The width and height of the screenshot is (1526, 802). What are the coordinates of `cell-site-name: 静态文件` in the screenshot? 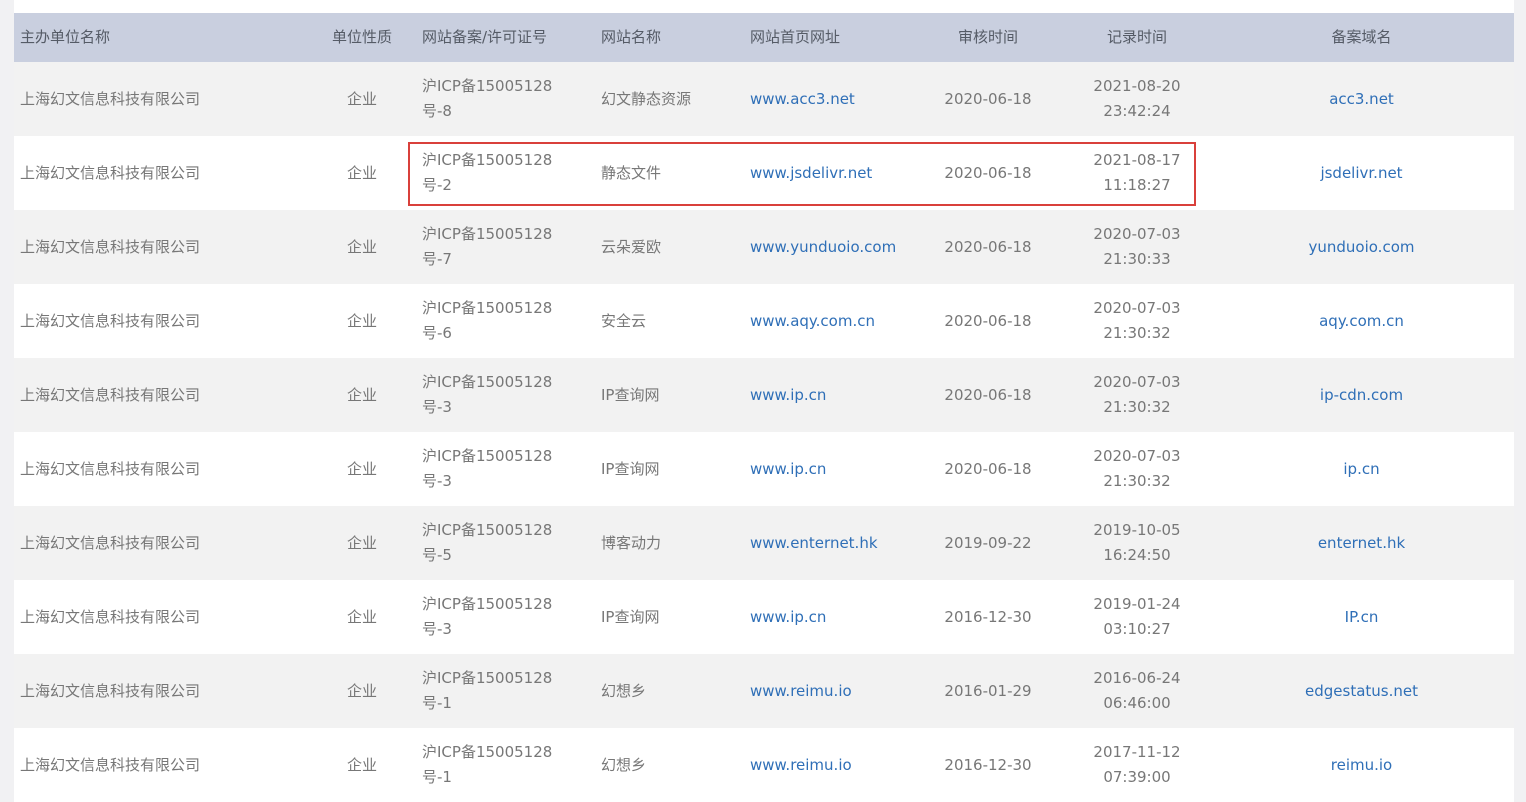 It's located at (631, 172).